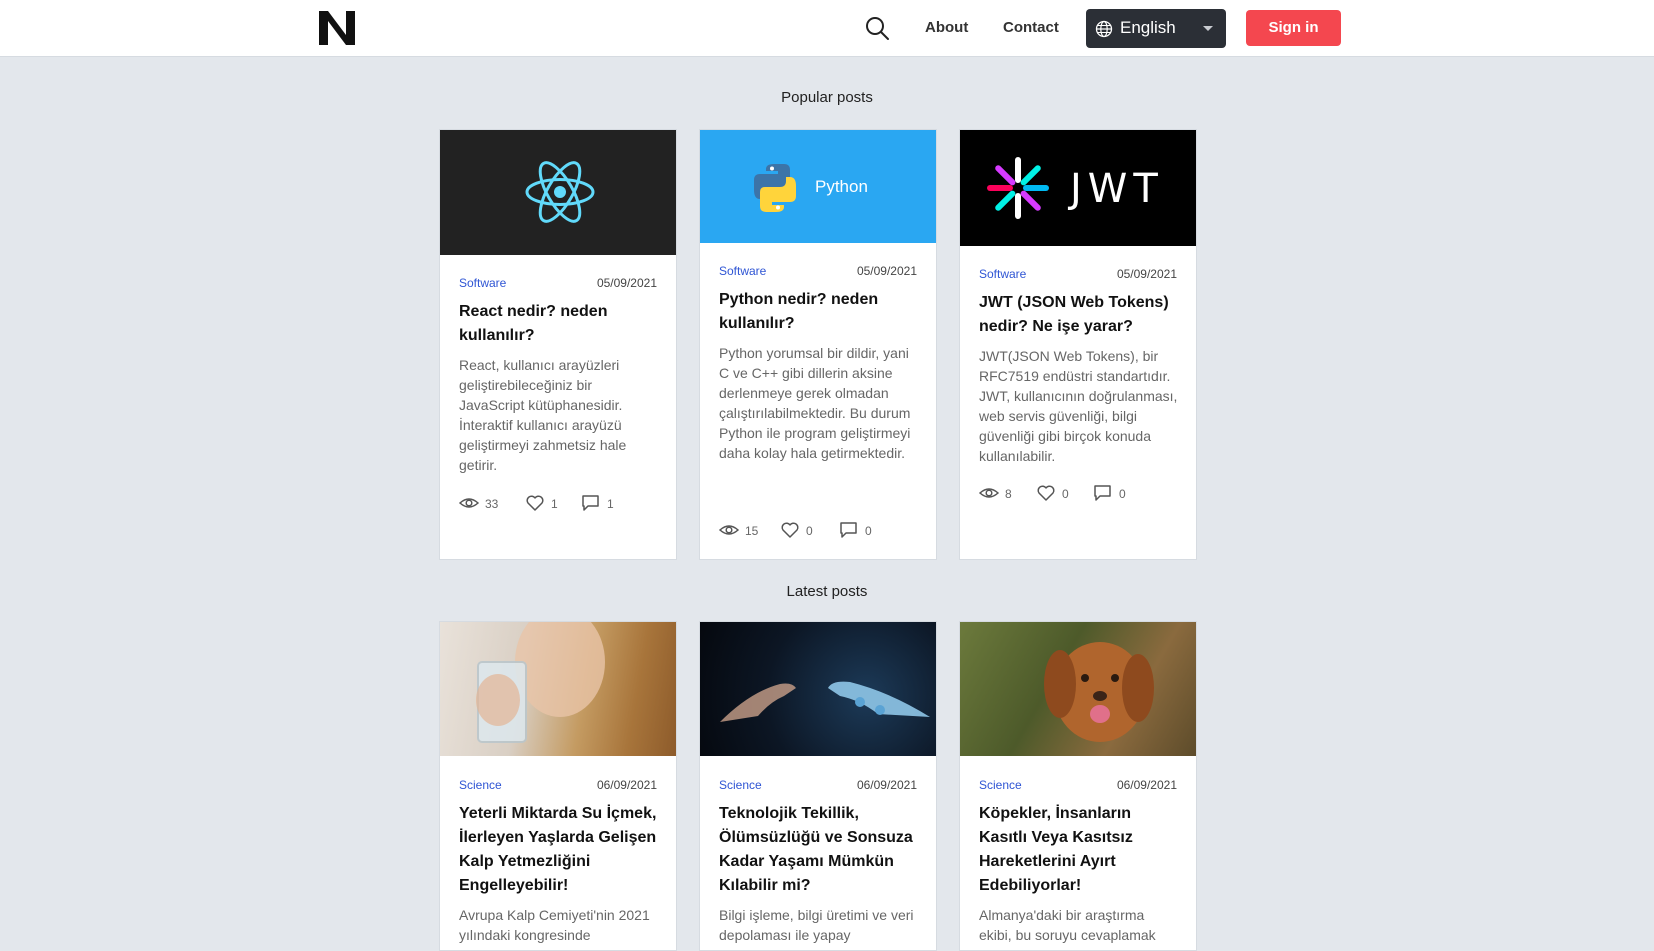  Describe the element at coordinates (946, 27) in the screenshot. I see `nav-about-link: About` at that location.